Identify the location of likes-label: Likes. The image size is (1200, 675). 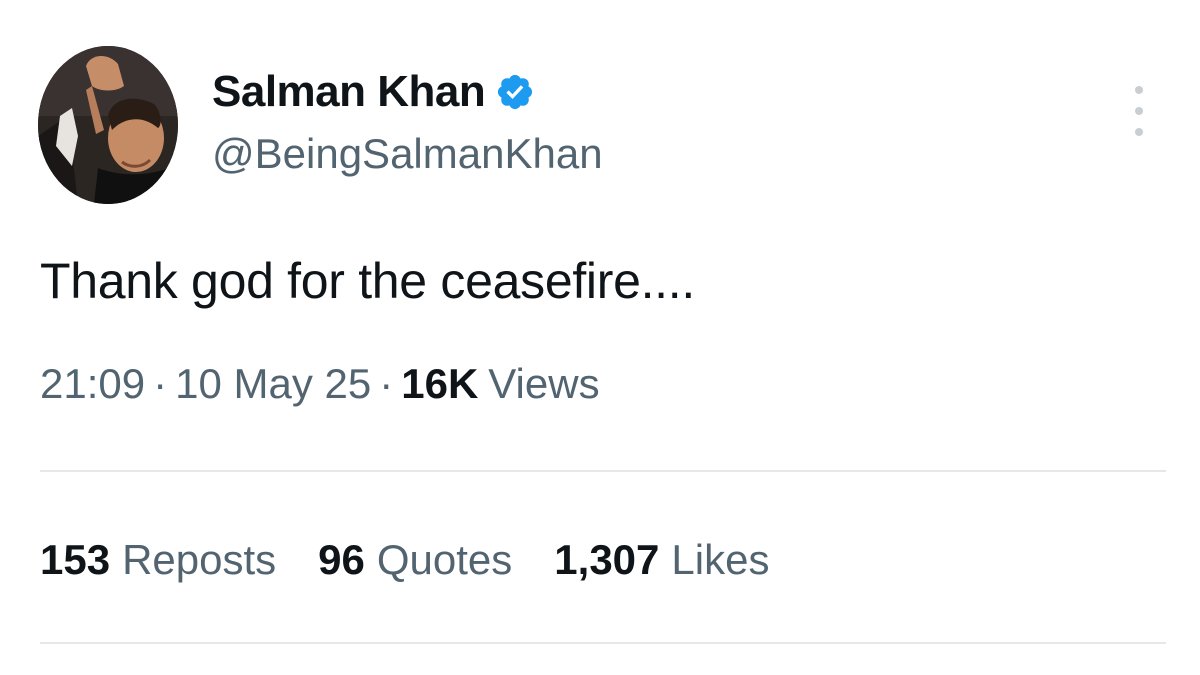
(720, 559).